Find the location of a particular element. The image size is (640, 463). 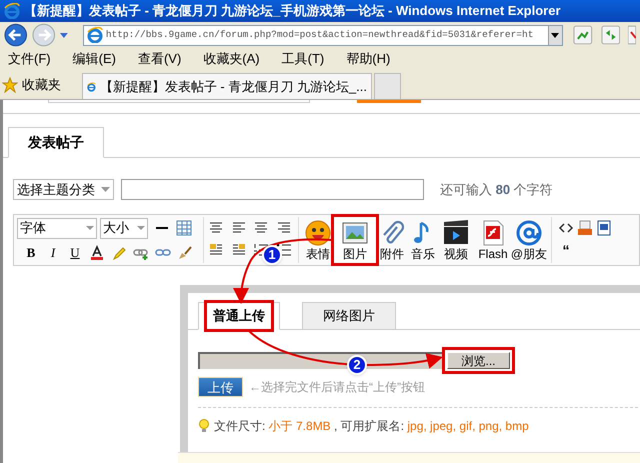

address-field: http://bbs.9game.cn/forum.php?mod=post&action=newthread&fid=5031&referer=ht is located at coordinates (322, 35).